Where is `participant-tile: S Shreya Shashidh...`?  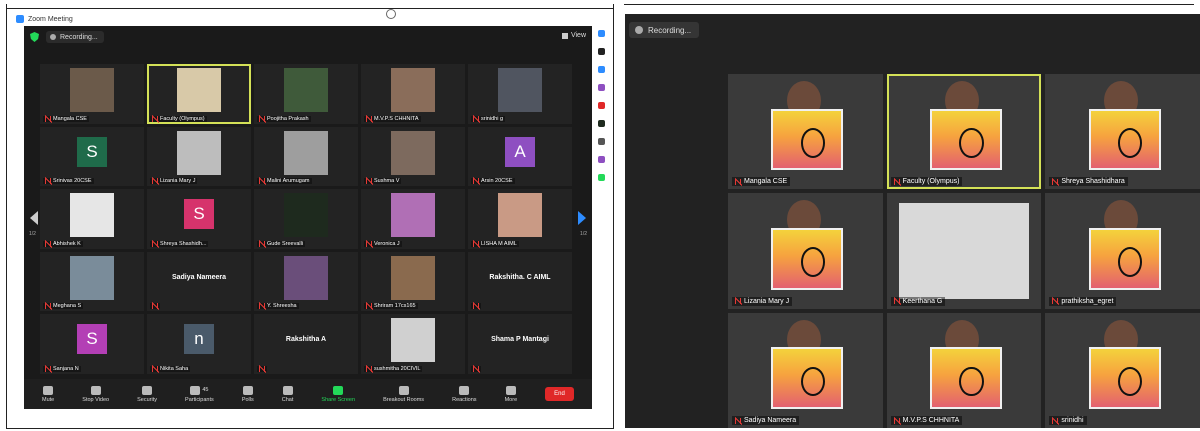 participant-tile: S Shreya Shashidh... is located at coordinates (199, 219).